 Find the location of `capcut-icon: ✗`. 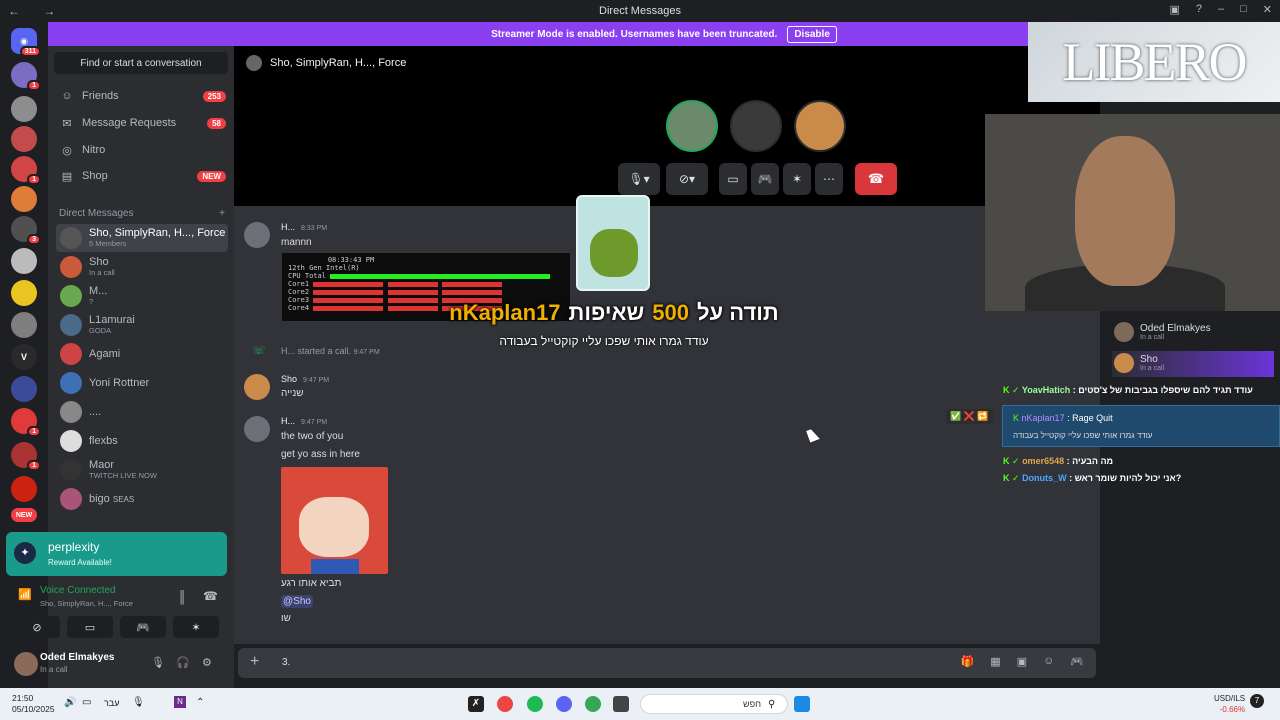

capcut-icon: ✗ is located at coordinates (476, 704).